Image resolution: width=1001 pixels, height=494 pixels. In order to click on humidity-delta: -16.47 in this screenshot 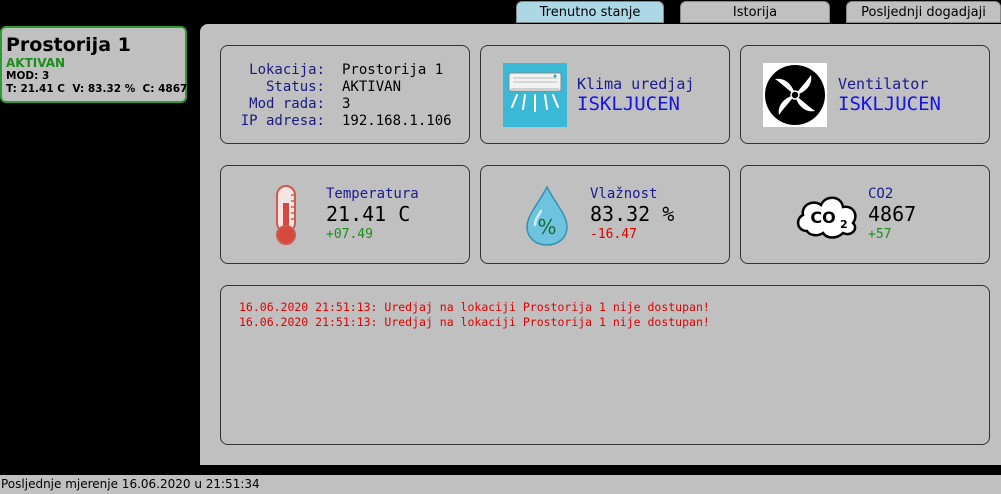, I will do `click(613, 234)`.